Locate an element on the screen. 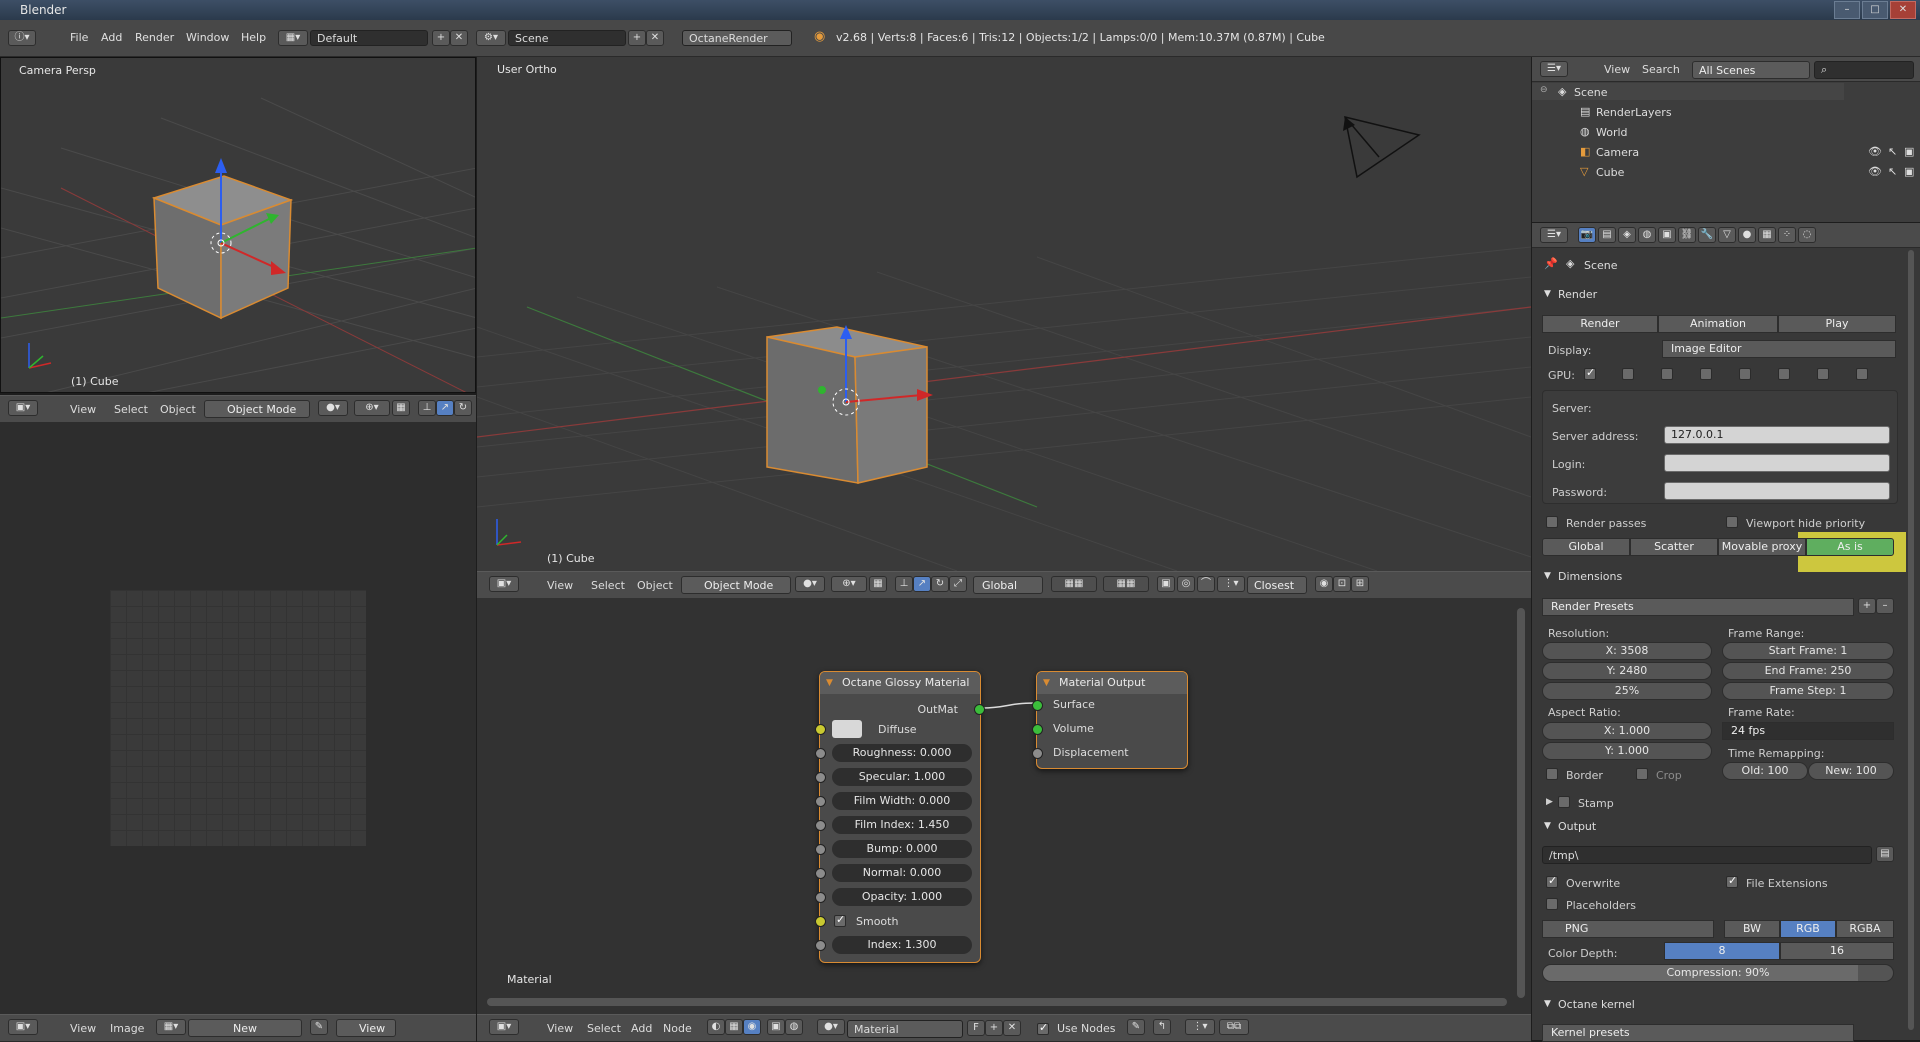 Image resolution: width=1920 pixels, height=1042 pixels. layer-lock-icon: ▣ is located at coordinates (1166, 584).